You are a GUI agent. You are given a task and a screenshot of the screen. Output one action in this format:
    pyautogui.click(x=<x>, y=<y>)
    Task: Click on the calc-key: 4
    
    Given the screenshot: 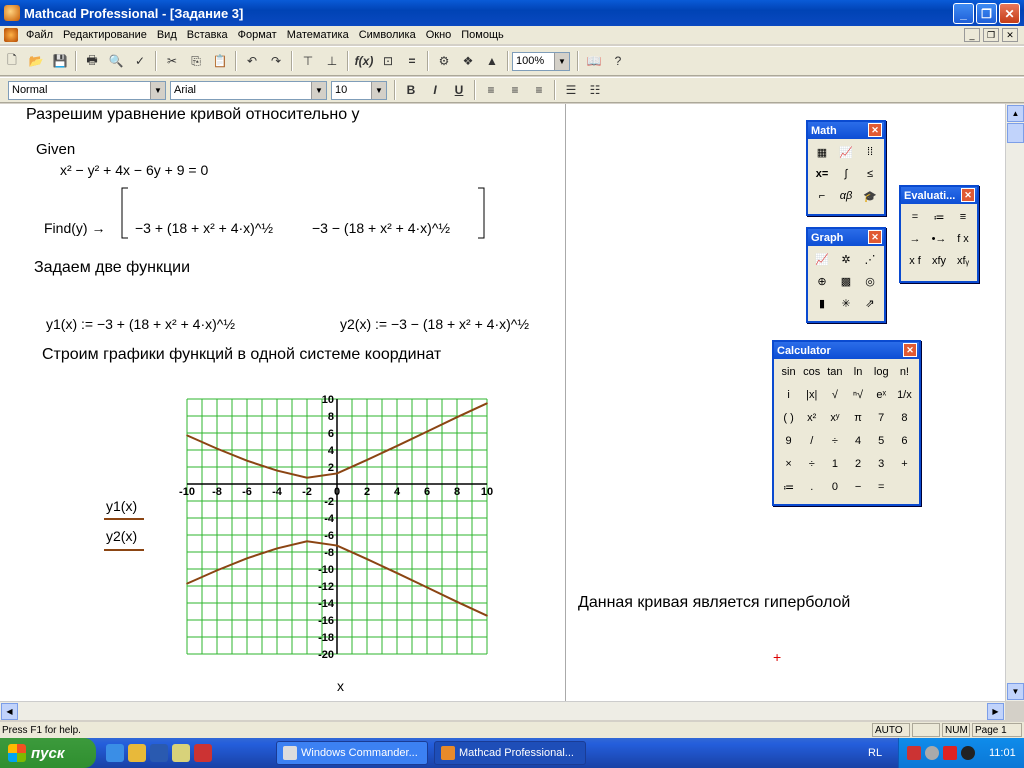 What is the action you would take?
    pyautogui.click(x=857, y=441)
    